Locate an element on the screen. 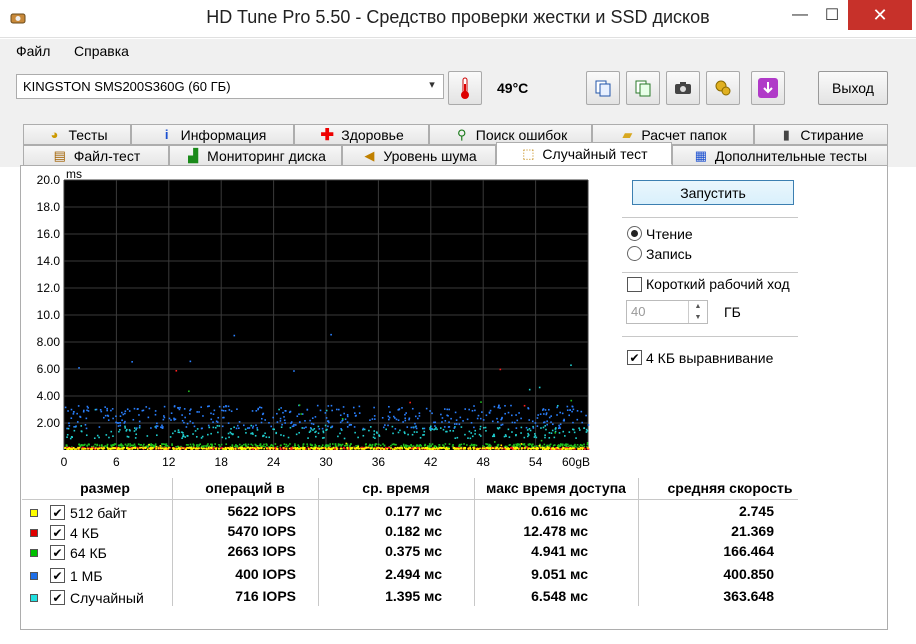  write-radio is located at coordinates (634, 253).